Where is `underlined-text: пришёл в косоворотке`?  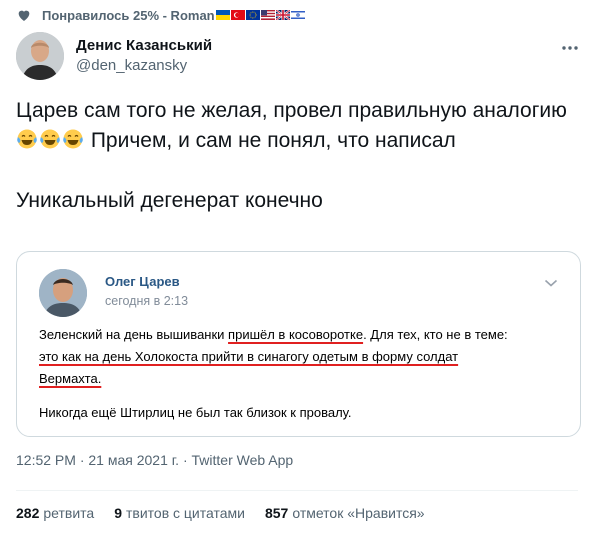 underlined-text: пришёл в косоворотке is located at coordinates (296, 334).